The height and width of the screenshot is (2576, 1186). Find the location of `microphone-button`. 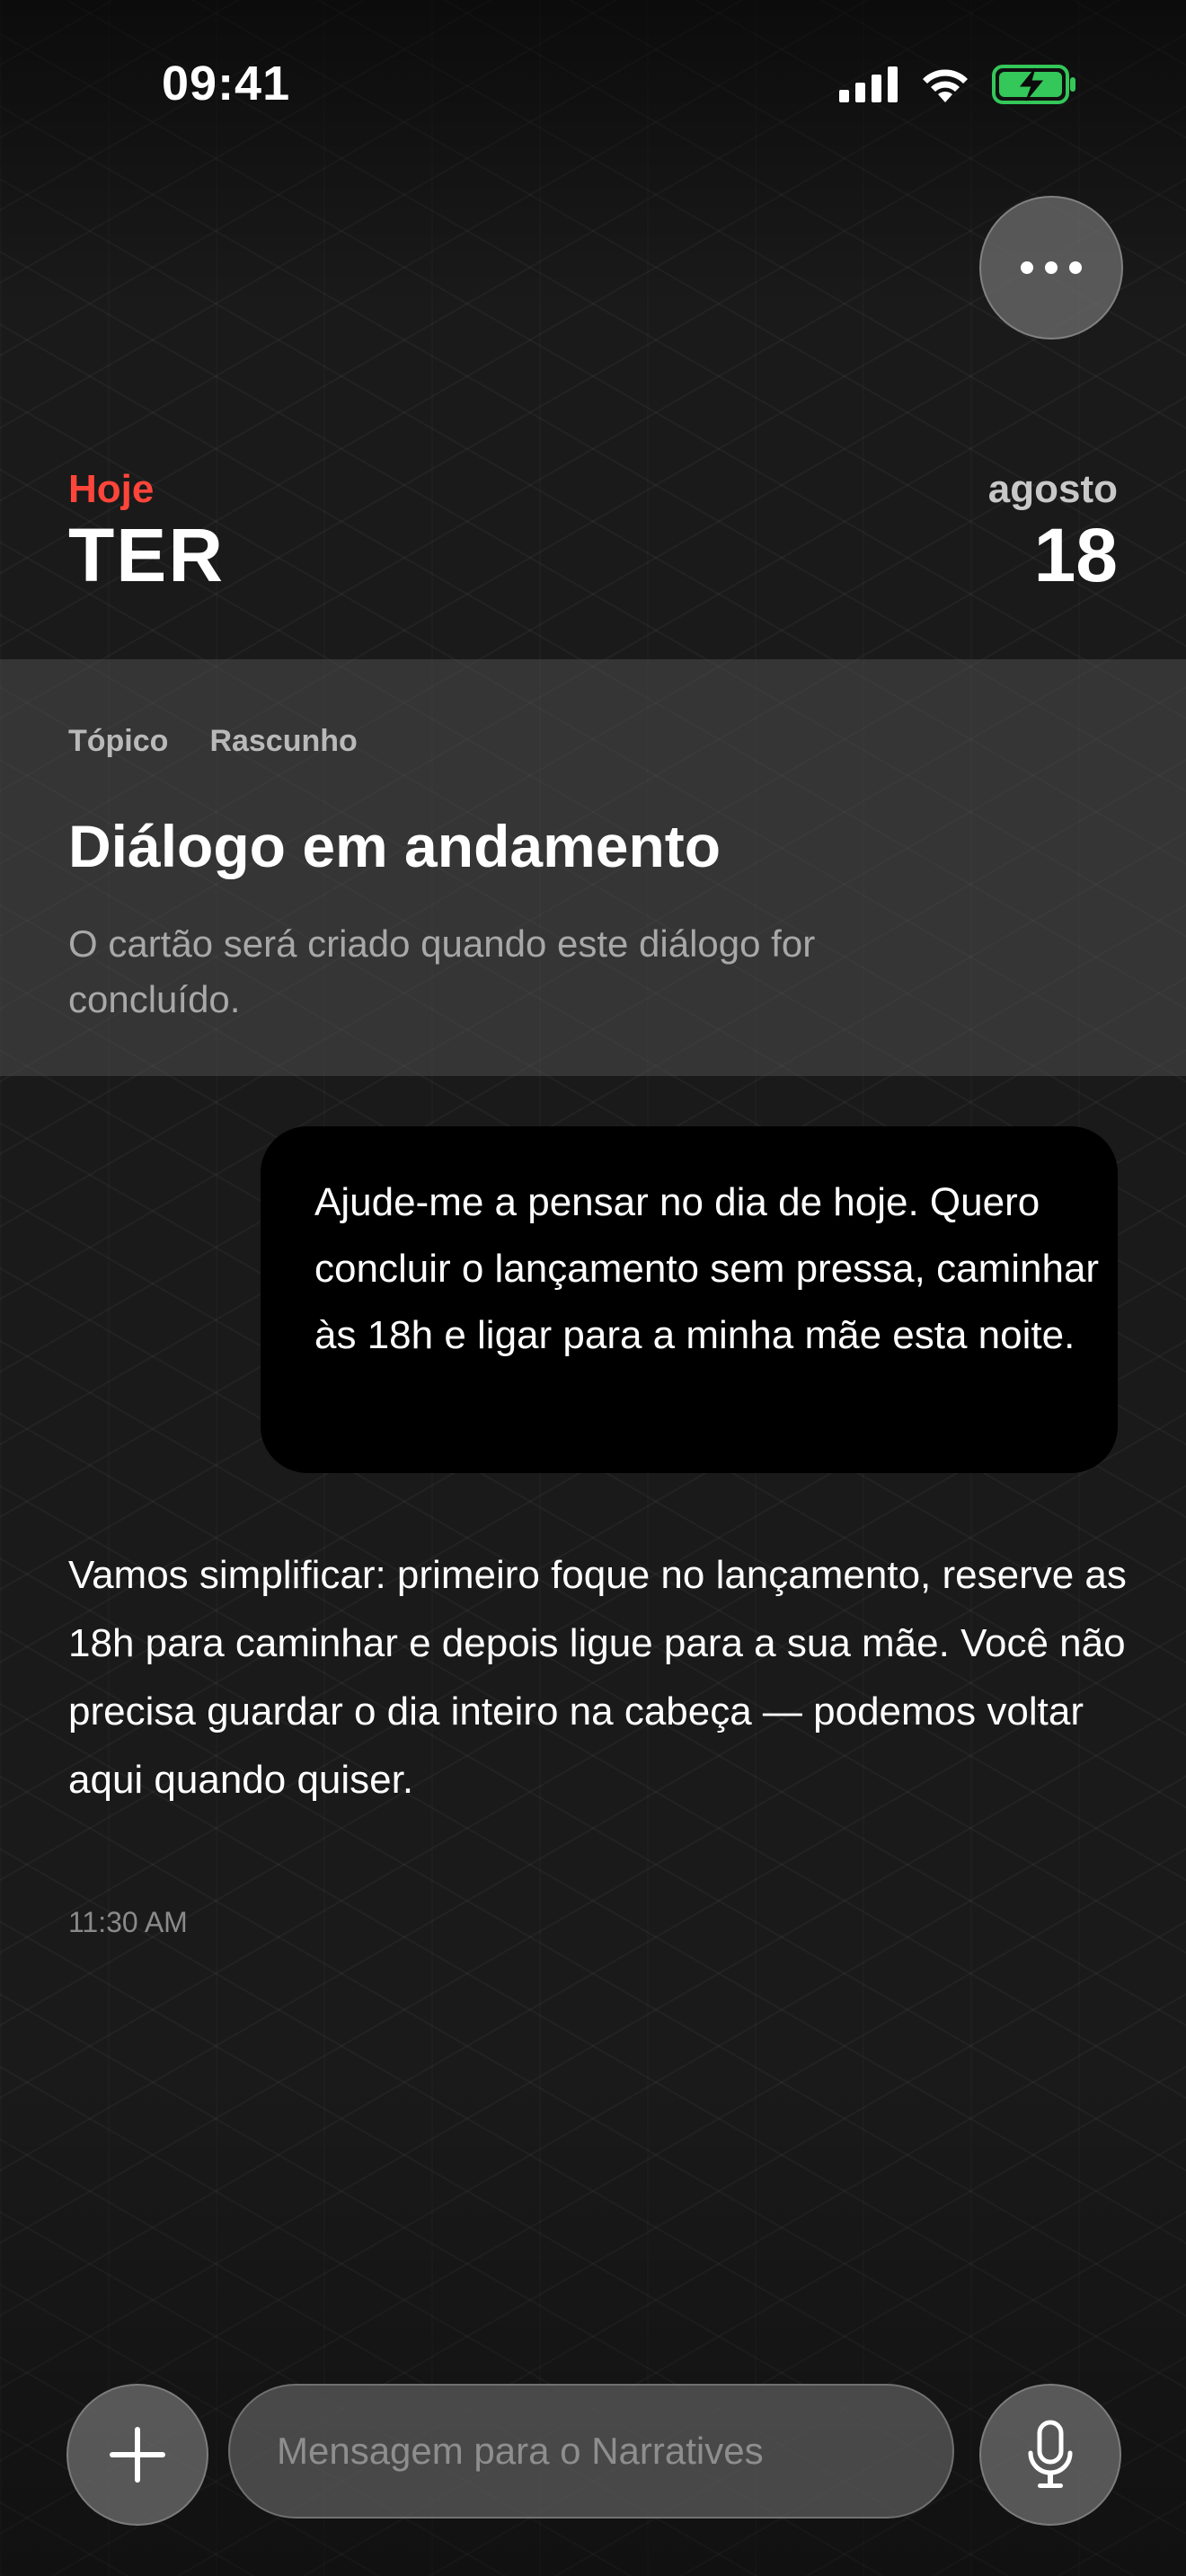

microphone-button is located at coordinates (1050, 2455).